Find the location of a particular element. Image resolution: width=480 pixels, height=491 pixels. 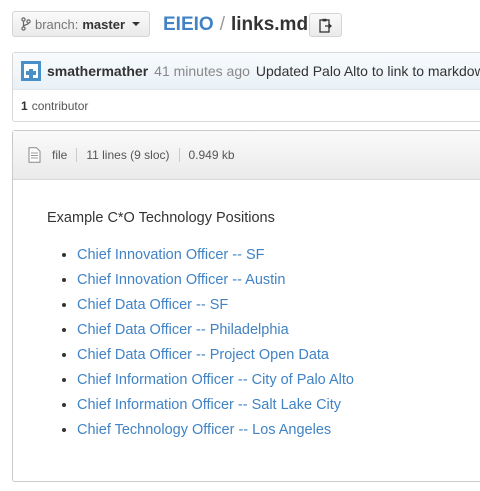

file-name: links.md is located at coordinates (269, 24).